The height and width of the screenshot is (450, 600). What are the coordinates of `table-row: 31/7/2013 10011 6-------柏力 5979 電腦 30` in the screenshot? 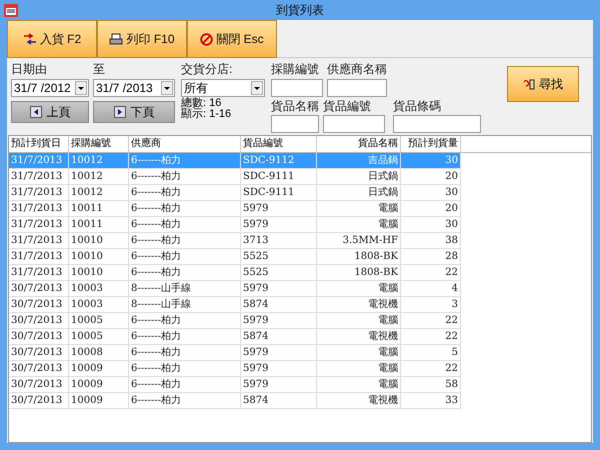 It's located at (235, 225).